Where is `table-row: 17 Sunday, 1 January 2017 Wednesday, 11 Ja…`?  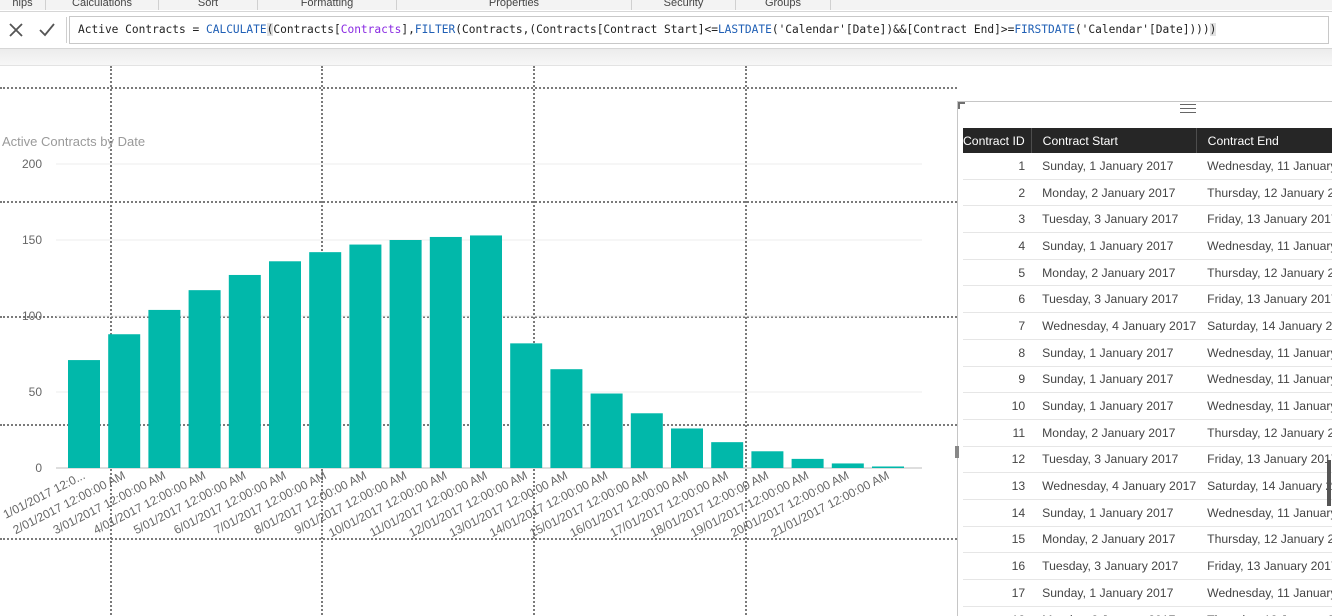
table-row: 17 Sunday, 1 January 2017 Wednesday, 11 Ja… is located at coordinates (1147, 593).